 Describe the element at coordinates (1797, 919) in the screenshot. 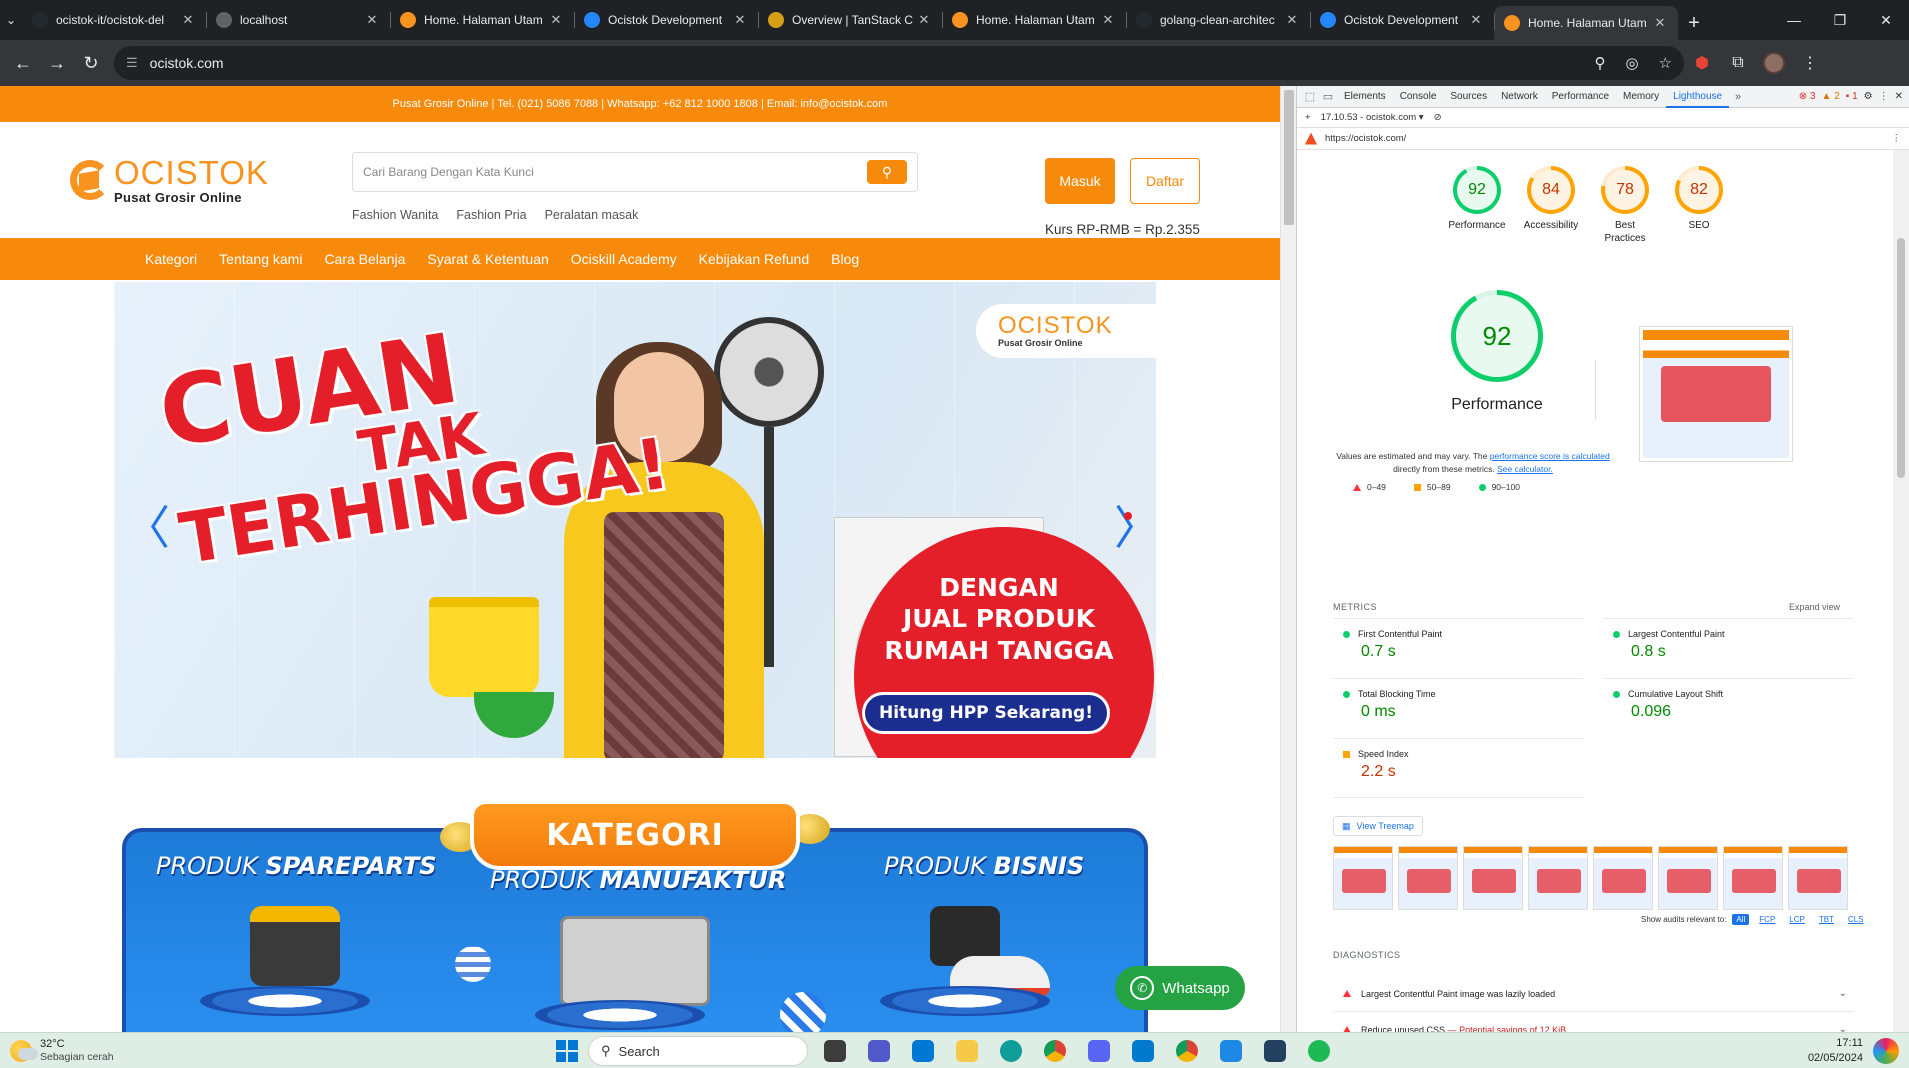

I see `audit-filter-lcp: LCP` at that location.